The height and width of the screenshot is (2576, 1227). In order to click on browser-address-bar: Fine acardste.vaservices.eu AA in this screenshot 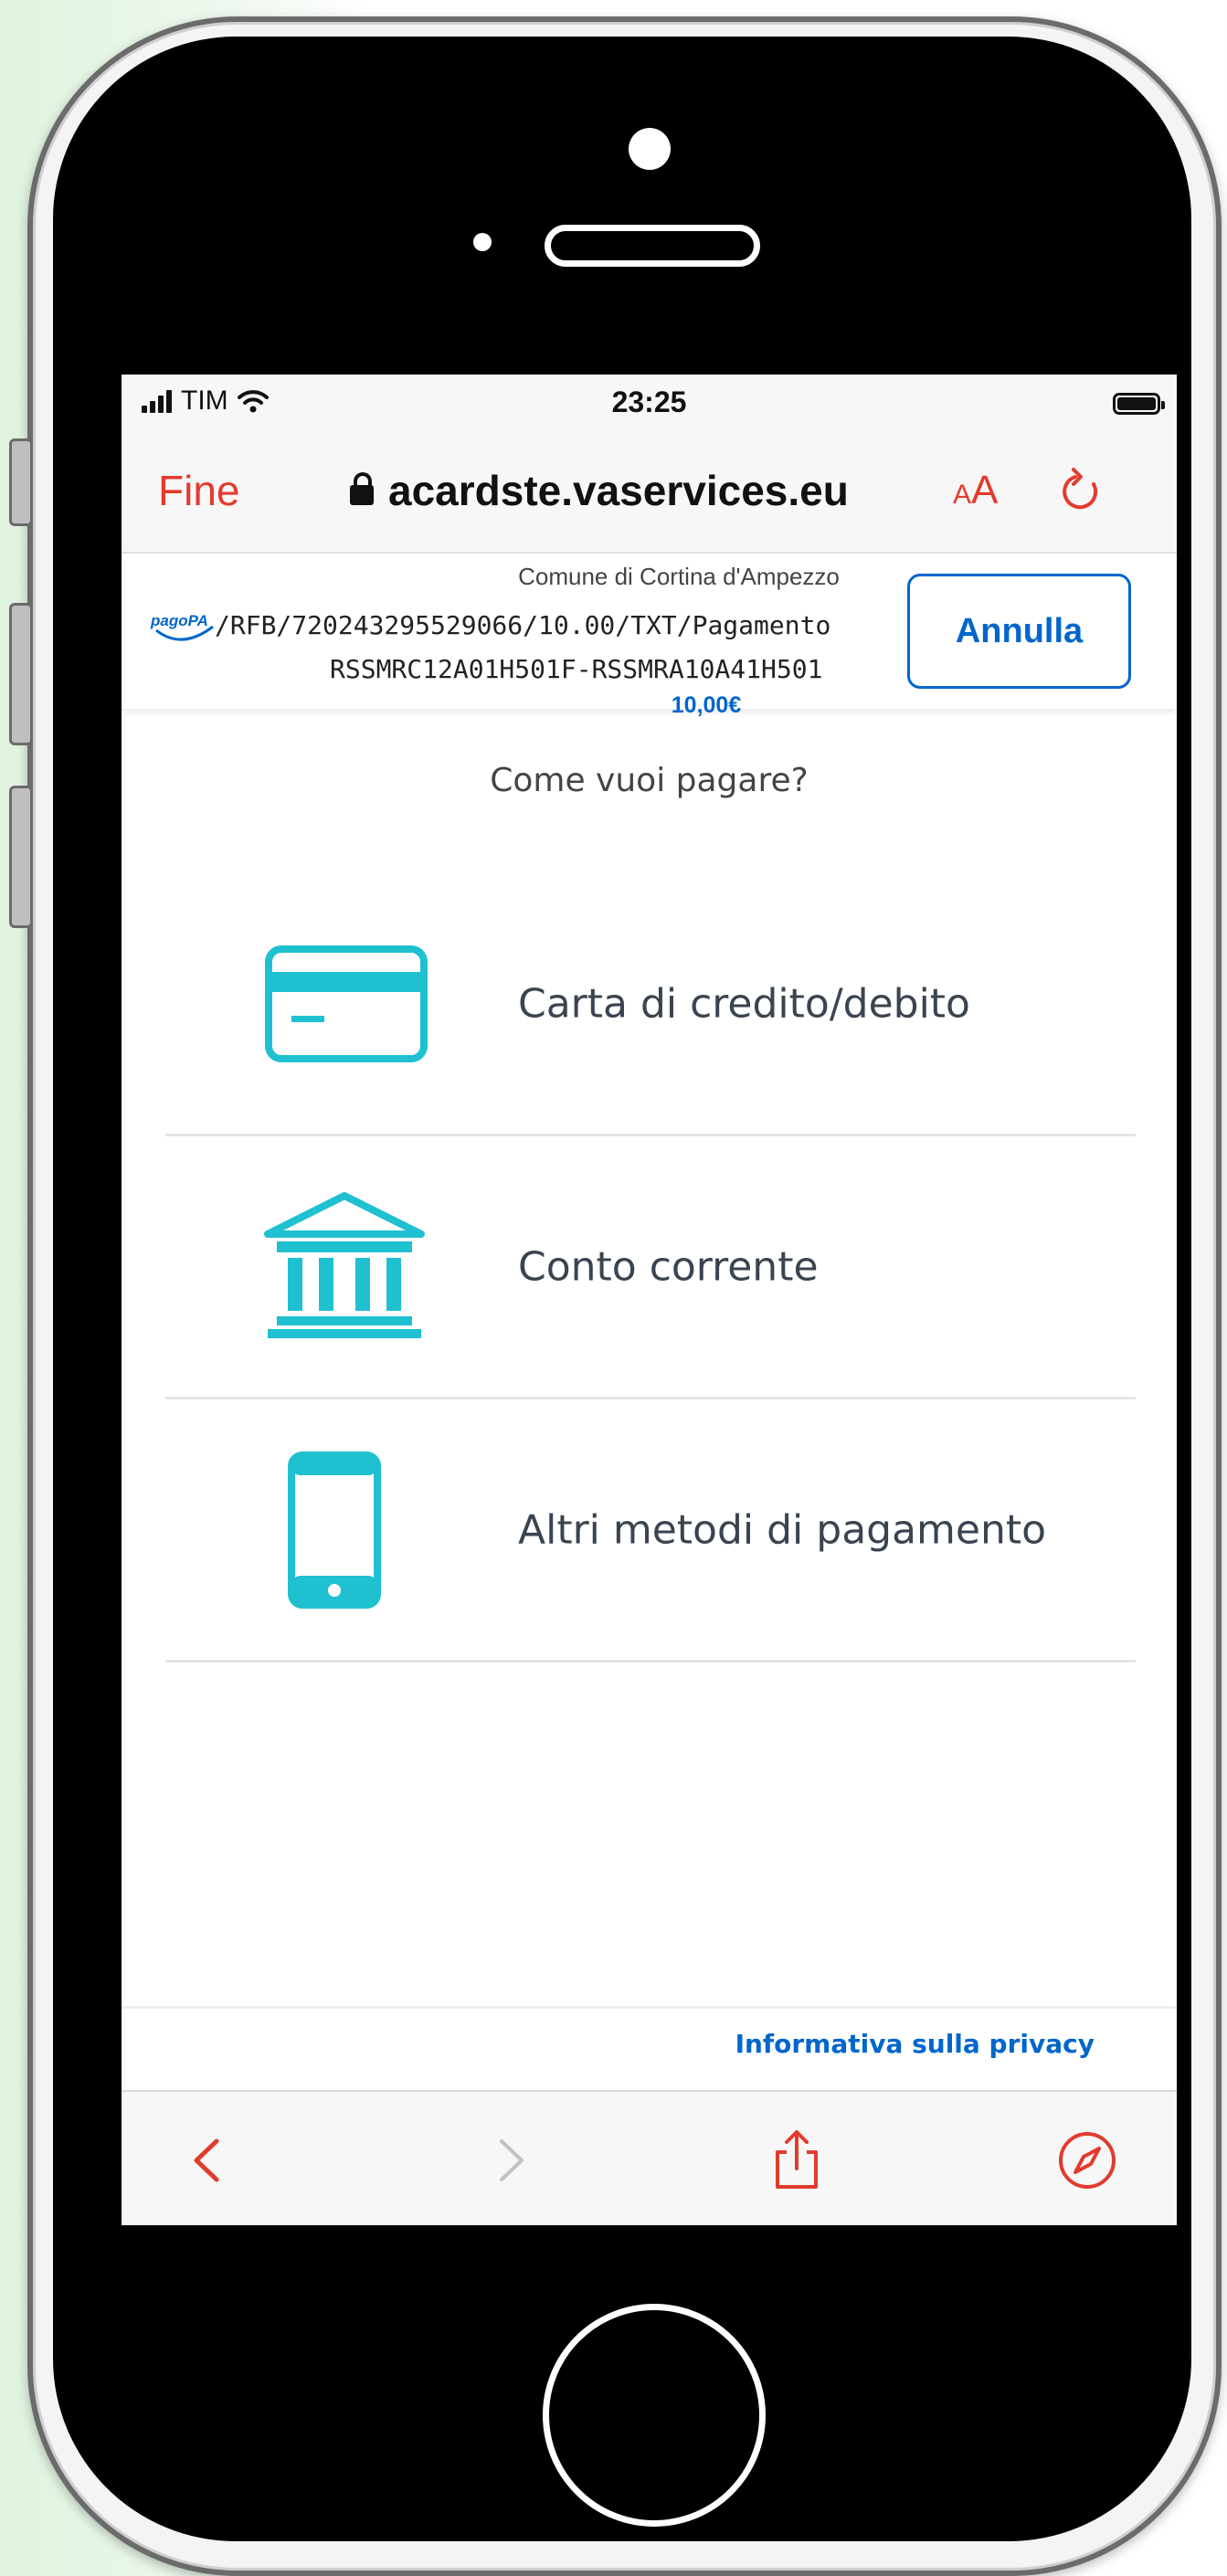, I will do `click(649, 496)`.